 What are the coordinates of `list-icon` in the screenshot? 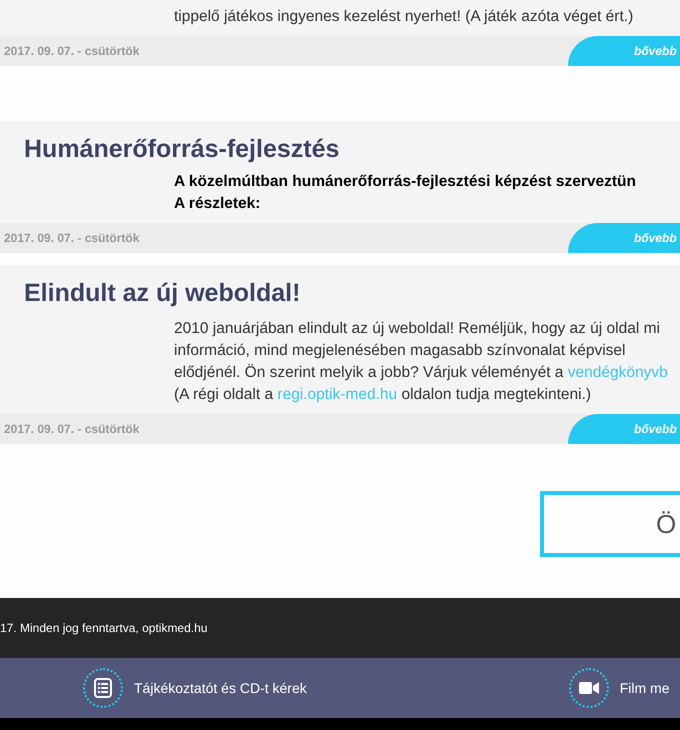 It's located at (103, 688).